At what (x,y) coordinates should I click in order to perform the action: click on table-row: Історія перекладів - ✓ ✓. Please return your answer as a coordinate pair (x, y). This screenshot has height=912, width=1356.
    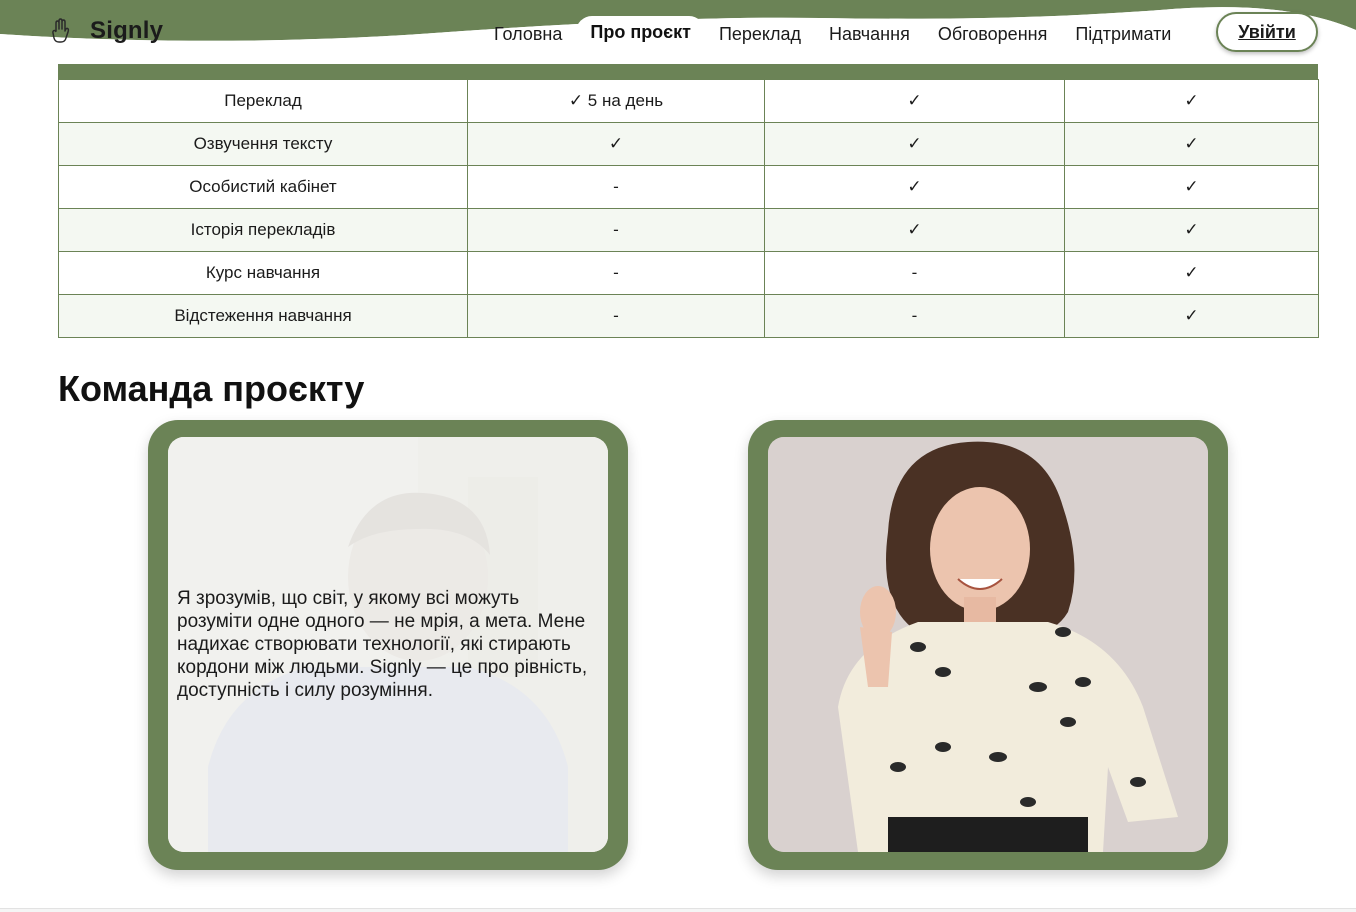
    Looking at the image, I should click on (688, 230).